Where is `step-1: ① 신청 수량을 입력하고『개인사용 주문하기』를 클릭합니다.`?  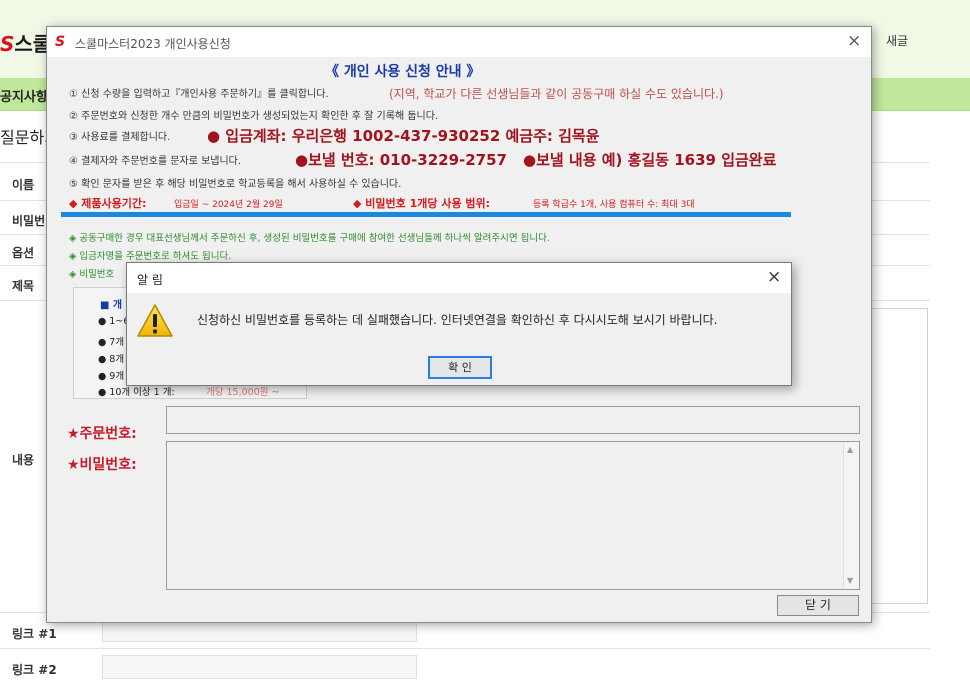 step-1: ① 신청 수량을 입력하고『개인사용 주문하기』를 클릭합니다. is located at coordinates (199, 94).